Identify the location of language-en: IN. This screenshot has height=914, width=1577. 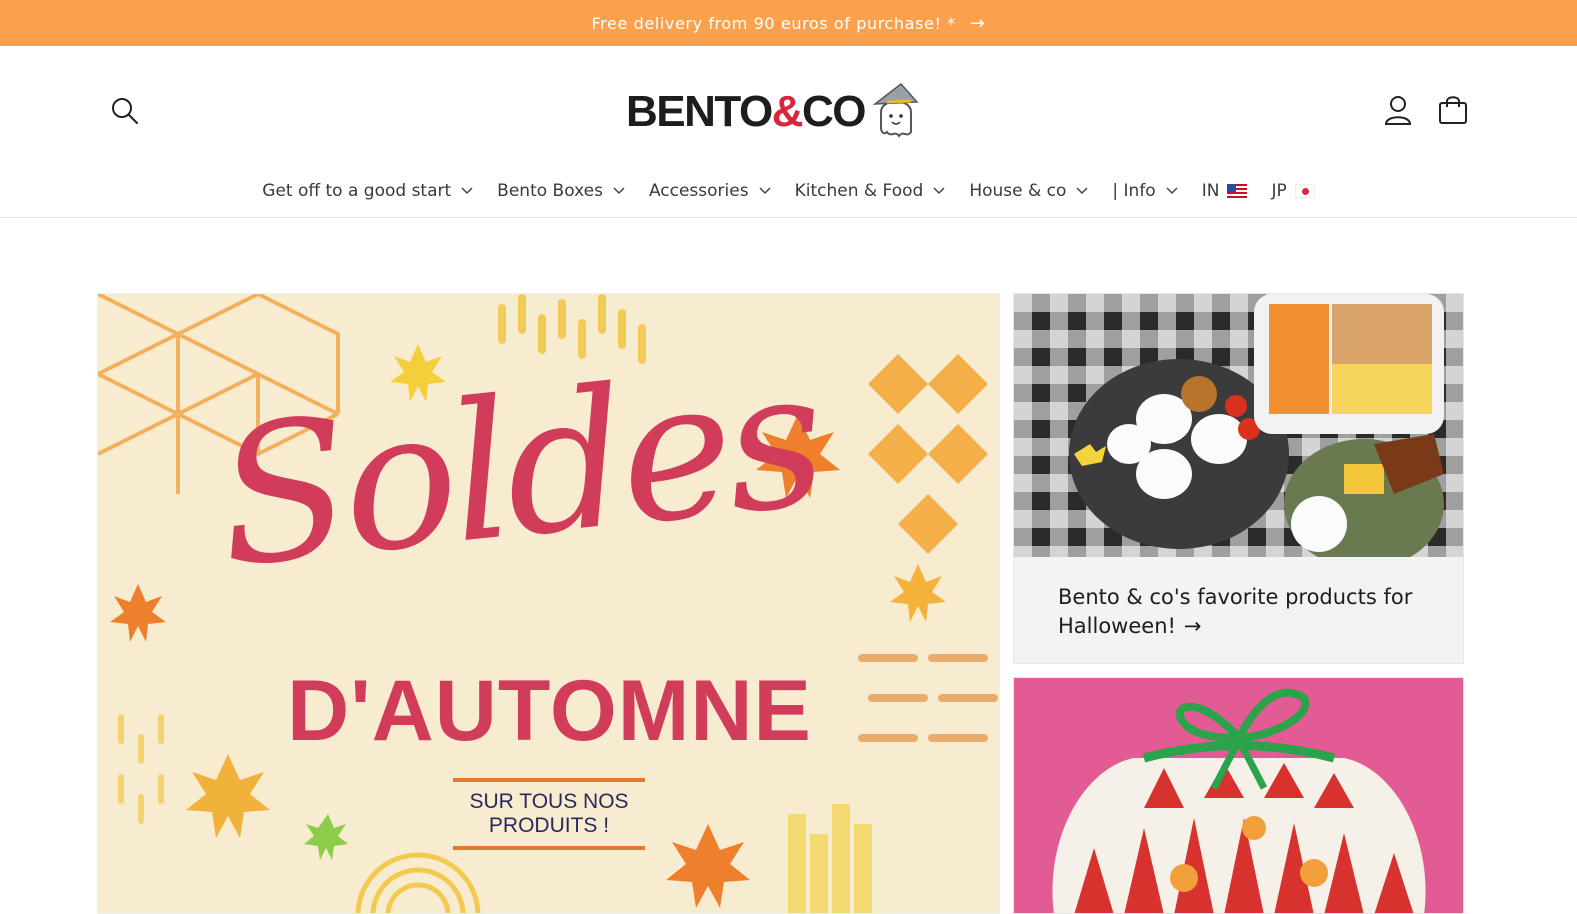
(1225, 191).